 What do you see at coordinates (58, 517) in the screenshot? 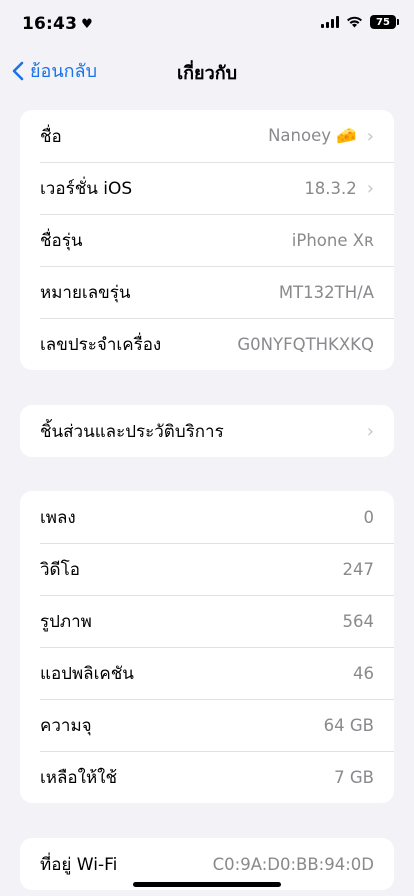
I see `row-label: เพลง` at bounding box center [58, 517].